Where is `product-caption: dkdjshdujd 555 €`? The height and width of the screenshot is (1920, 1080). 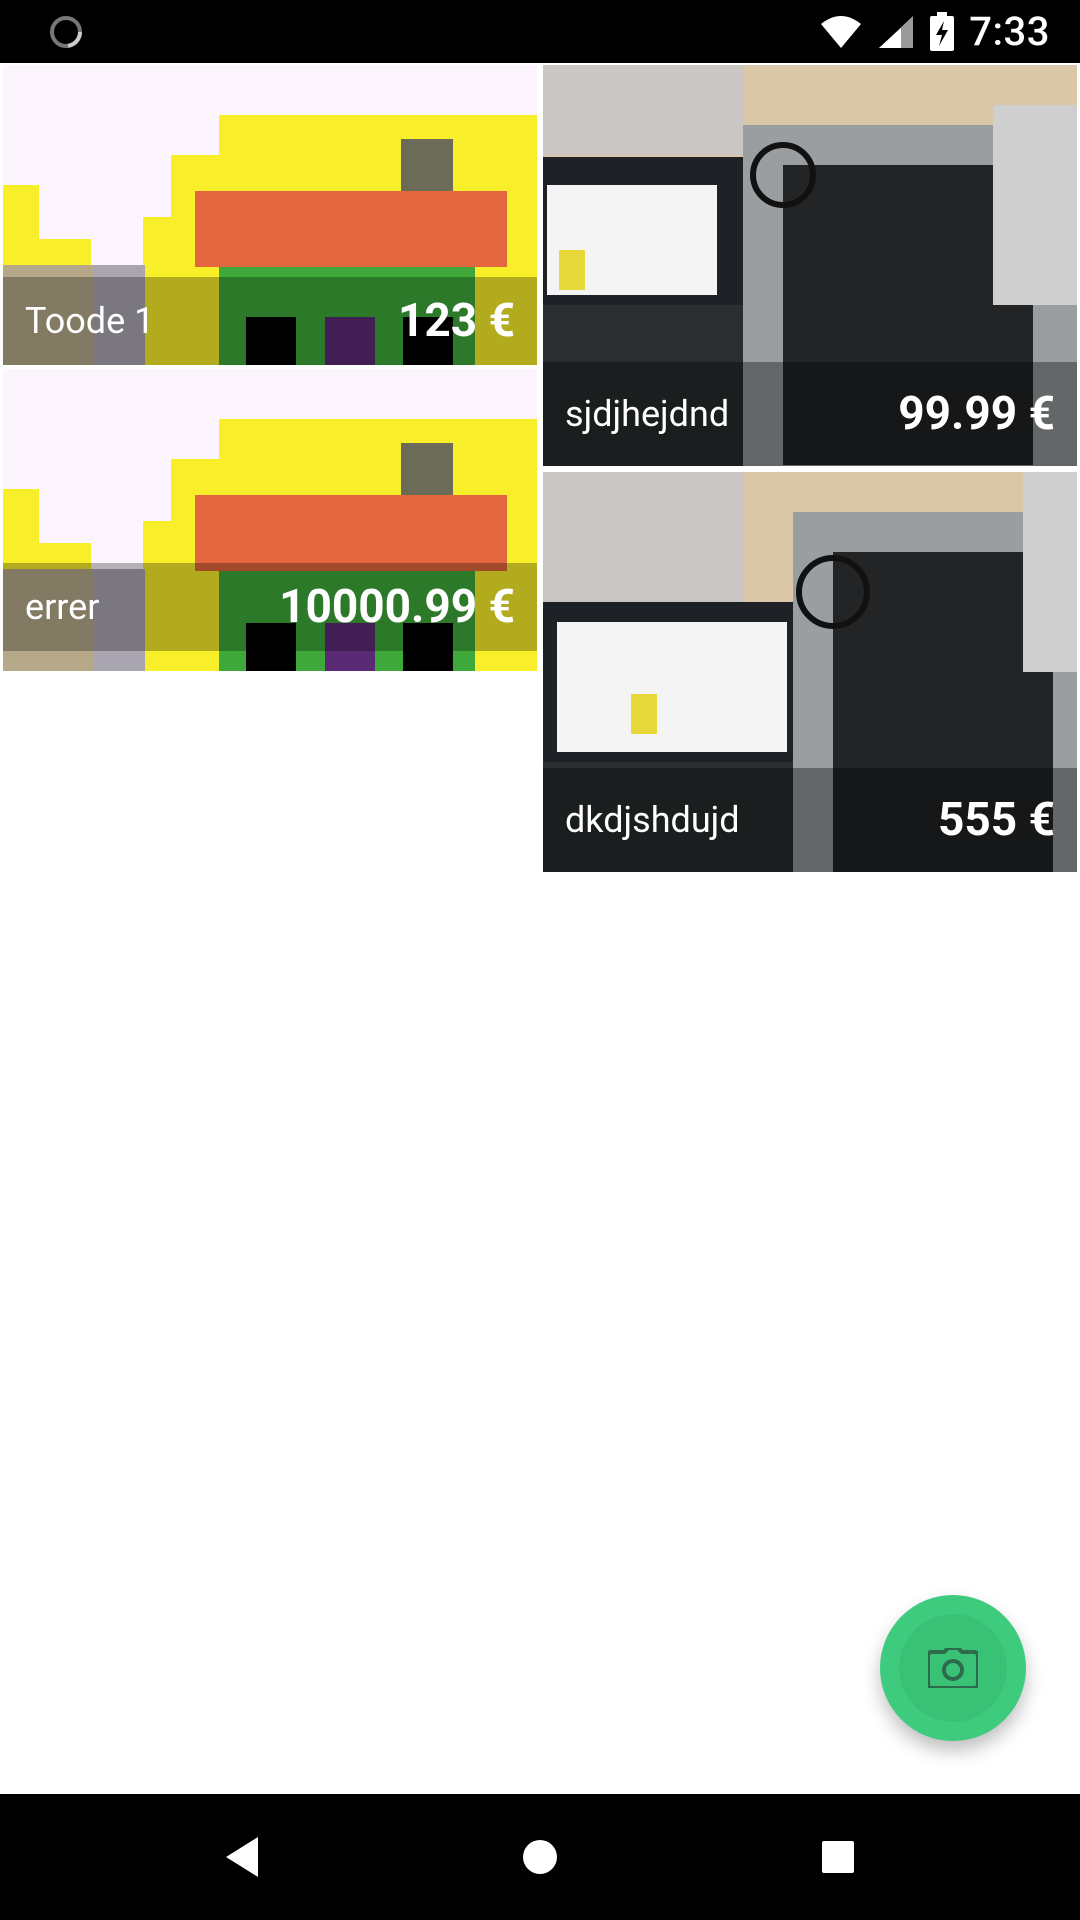
product-caption: dkdjshdujd 555 € is located at coordinates (810, 820).